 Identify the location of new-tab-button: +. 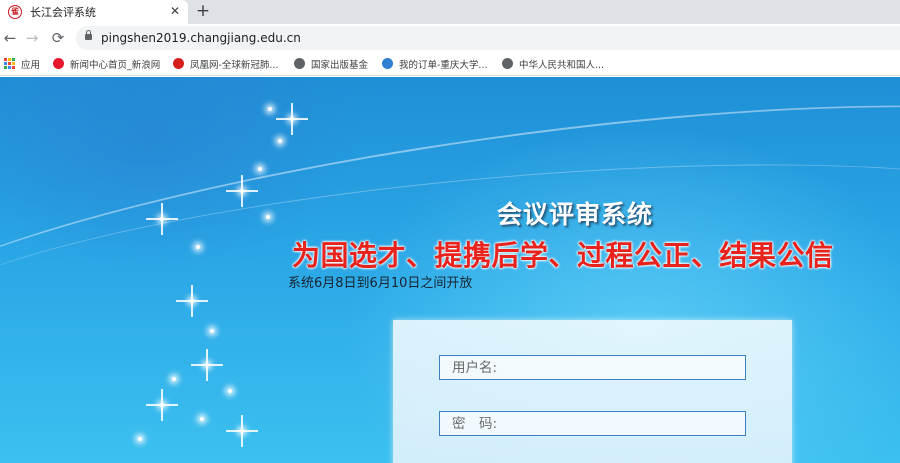
(203, 11).